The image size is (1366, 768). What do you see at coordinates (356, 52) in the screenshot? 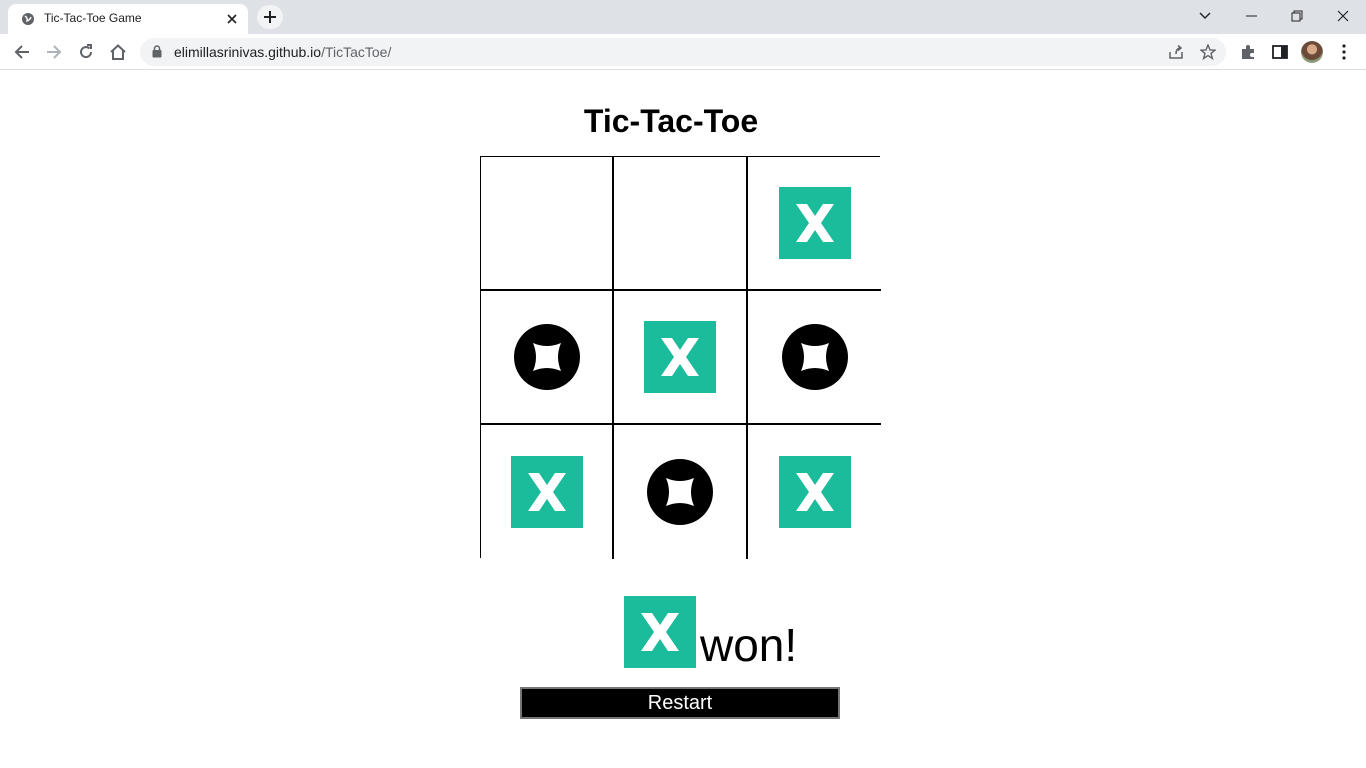
I see `url-path: /TicTacToe/` at bounding box center [356, 52].